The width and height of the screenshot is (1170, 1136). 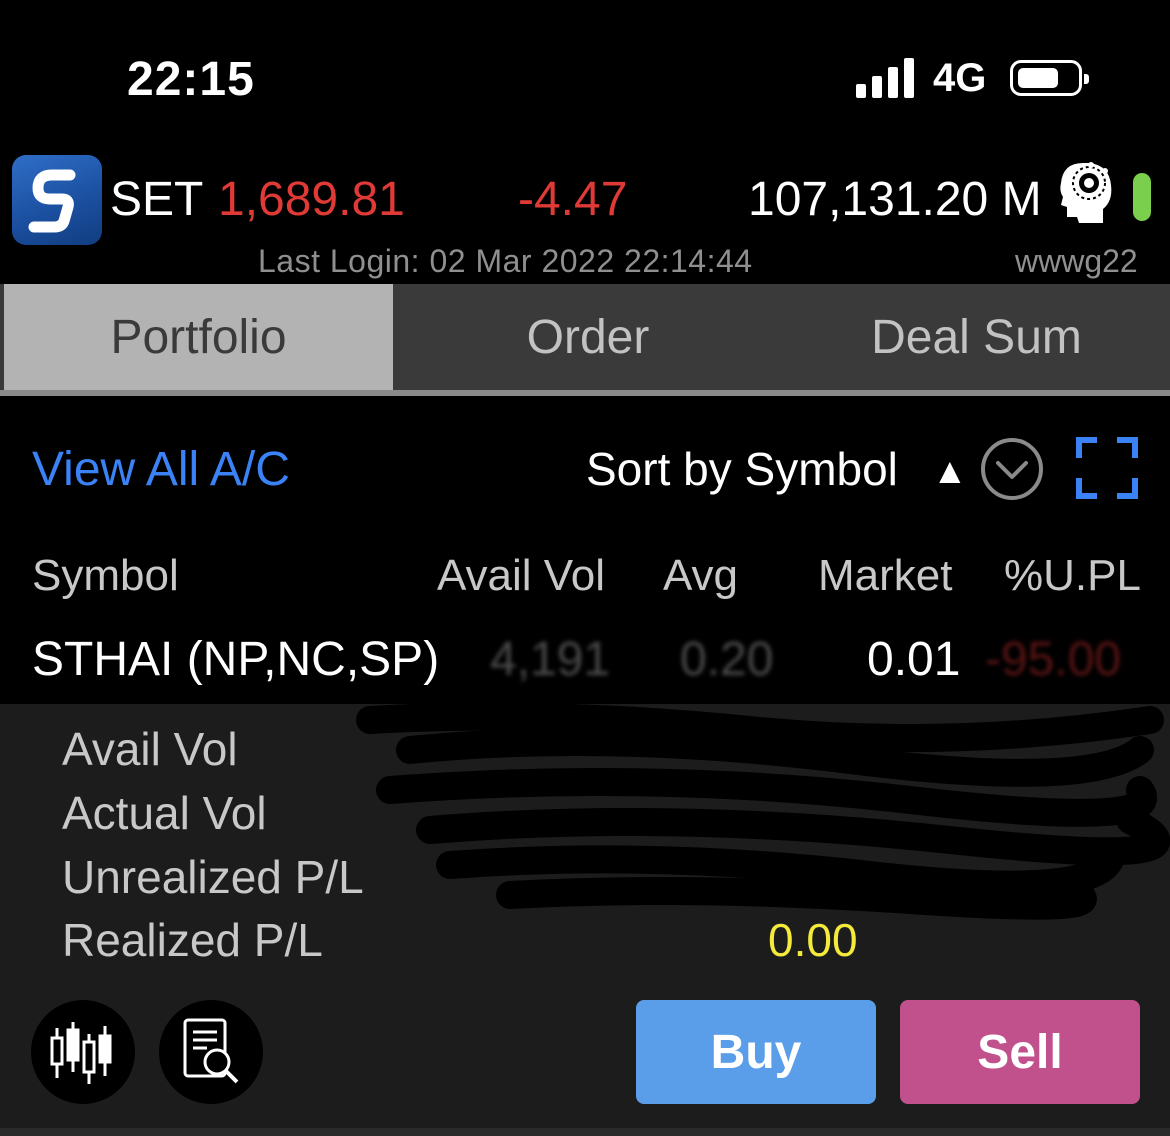 I want to click on bottom-divider, so click(x=585, y=1132).